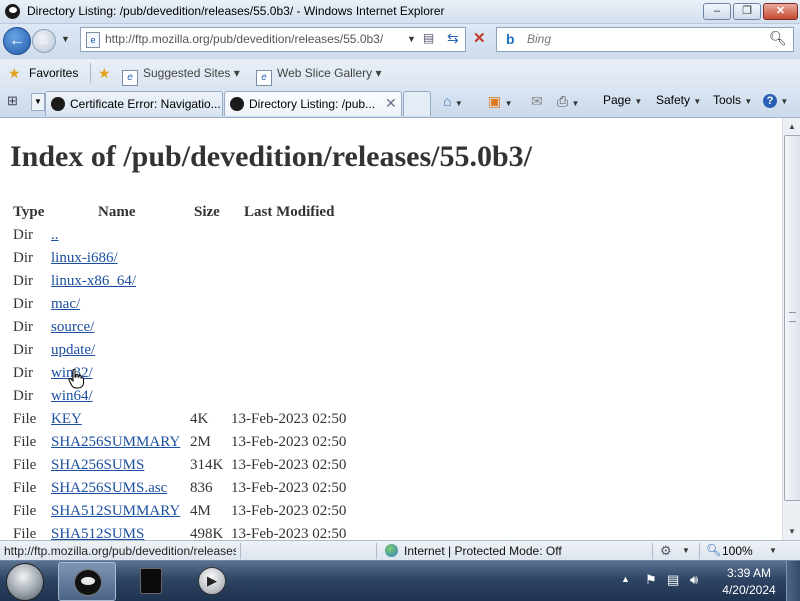 The width and height of the screenshot is (800, 601). What do you see at coordinates (747, 11) in the screenshot?
I see `maximize-button: ❐` at bounding box center [747, 11].